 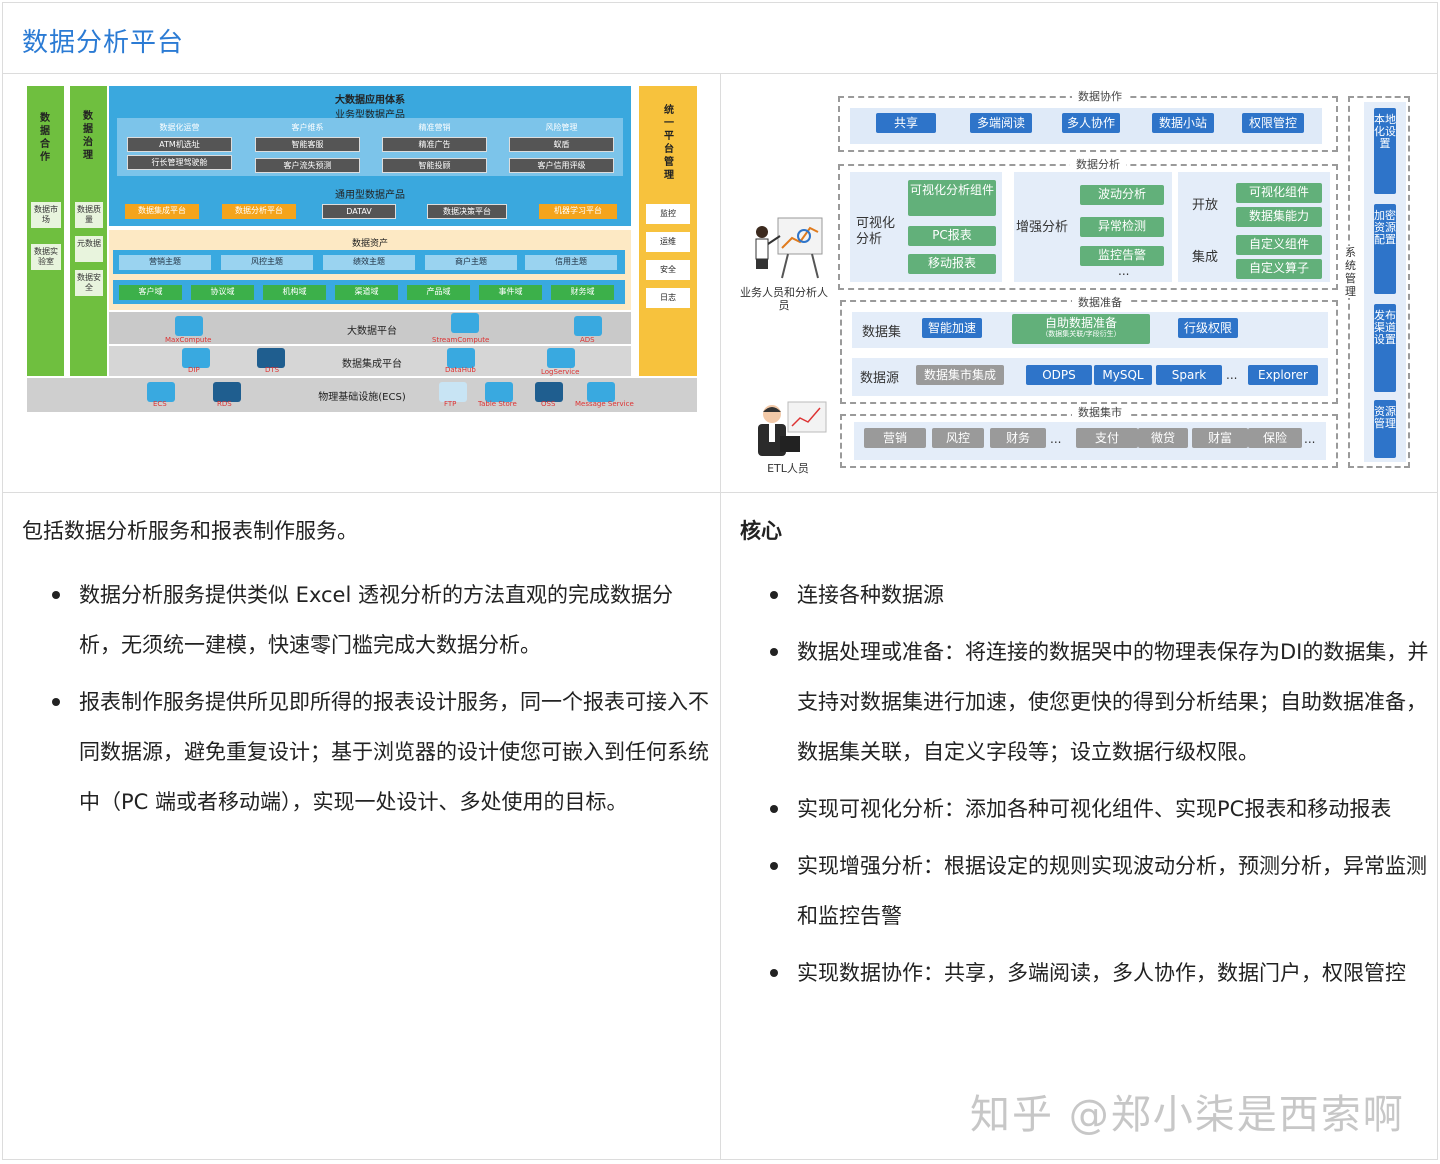 I want to click on open-item: 可视化组件, so click(x=1279, y=193).